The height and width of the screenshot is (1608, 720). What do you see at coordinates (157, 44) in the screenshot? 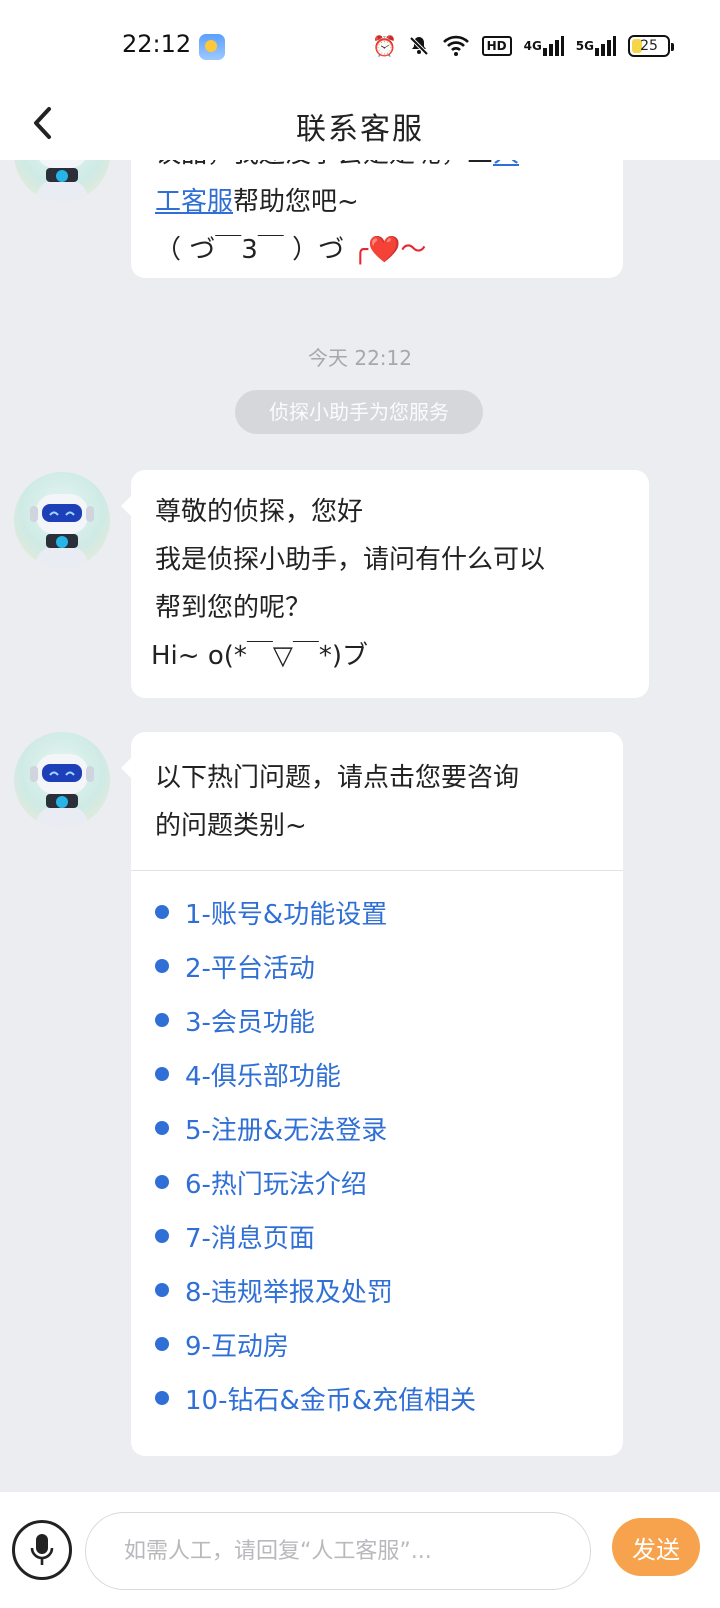
I see `status-time: 22:12` at bounding box center [157, 44].